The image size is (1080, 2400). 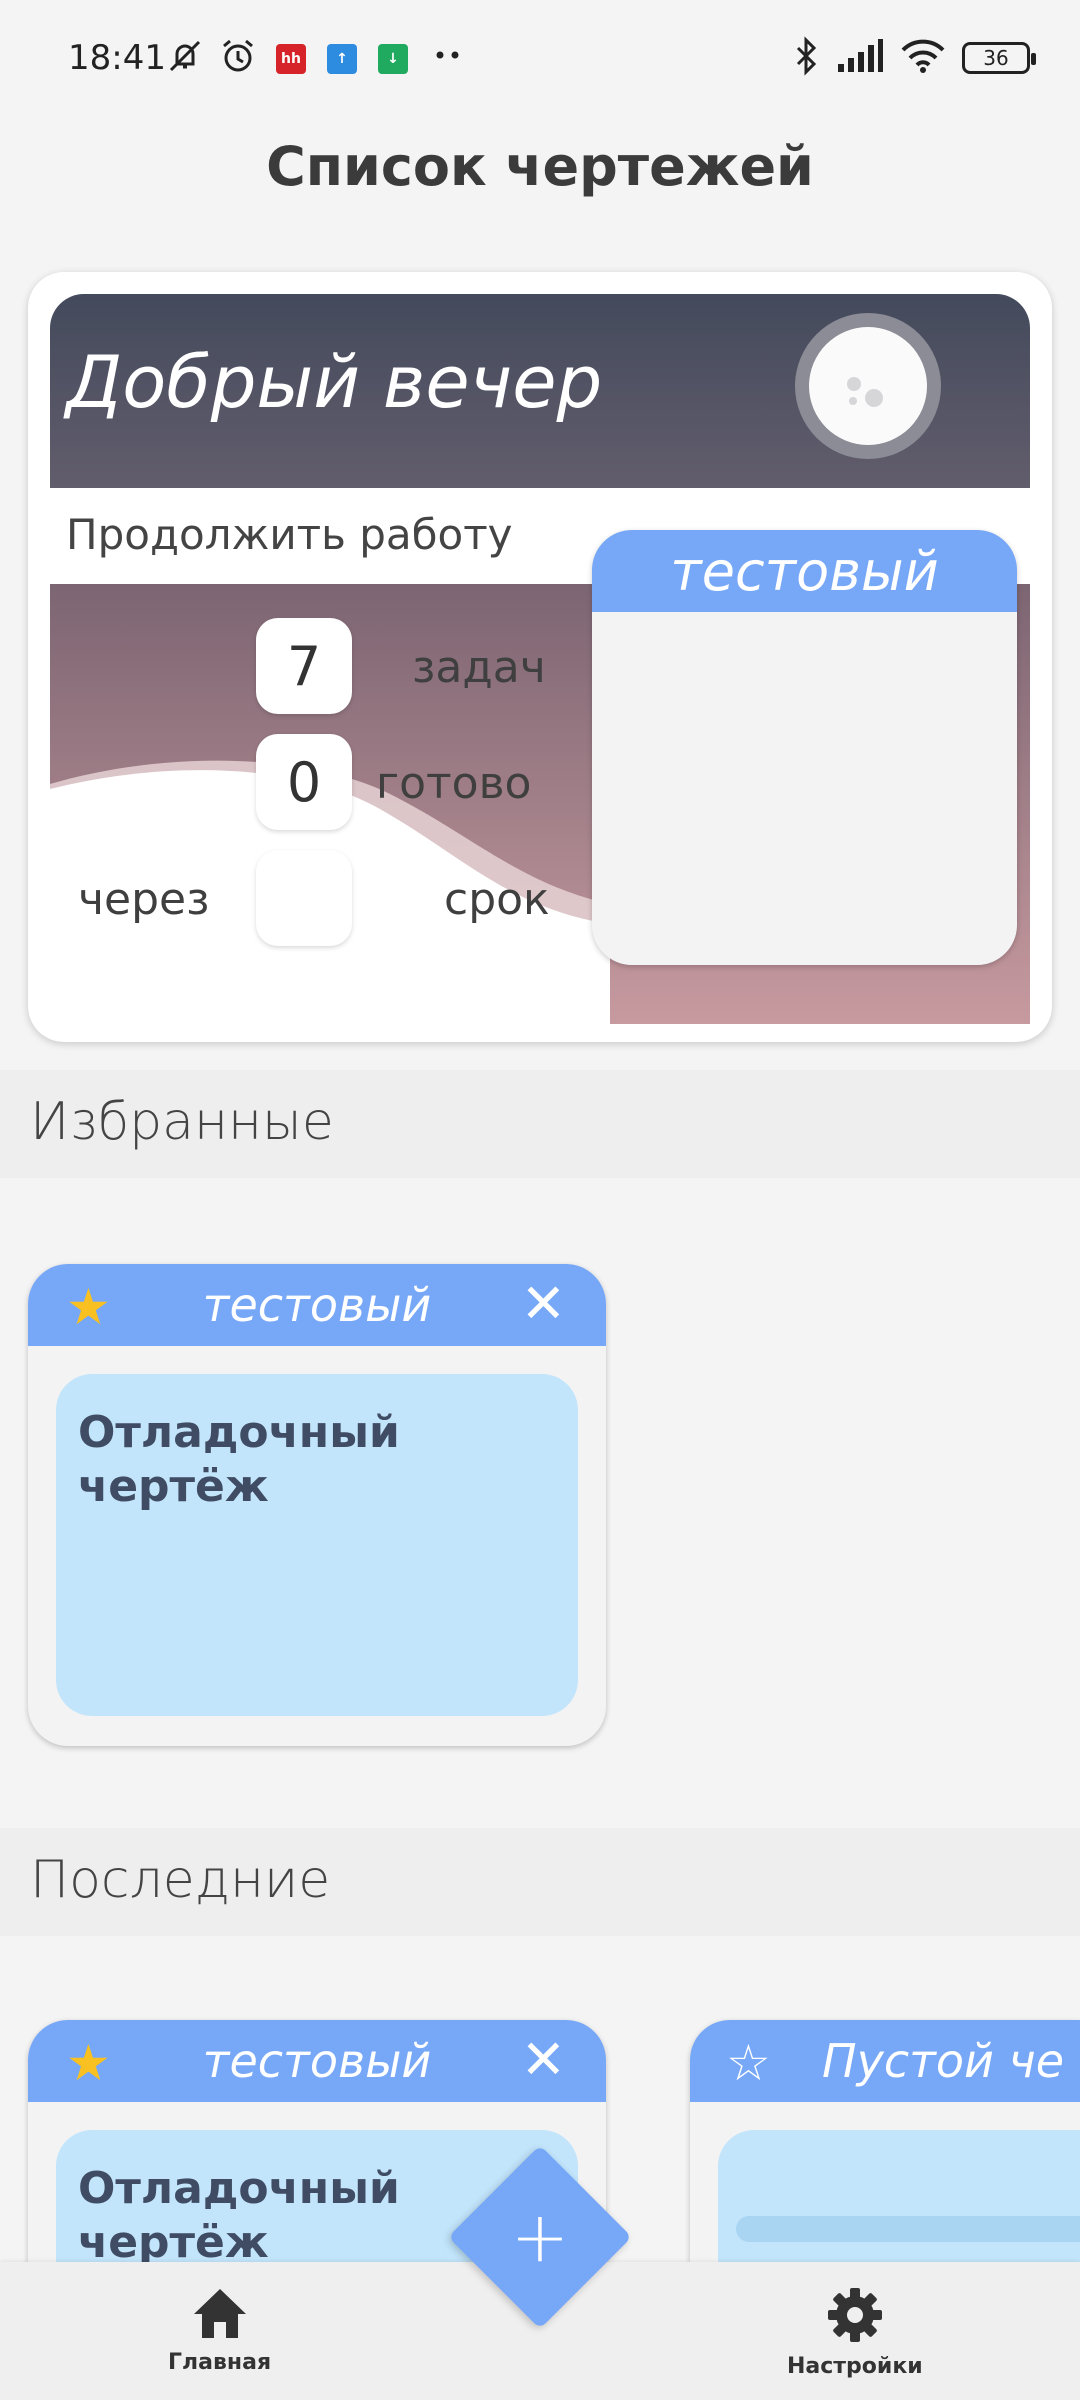 What do you see at coordinates (239, 1459) in the screenshot?
I see `drawing-name: Отладочный чертёж` at bounding box center [239, 1459].